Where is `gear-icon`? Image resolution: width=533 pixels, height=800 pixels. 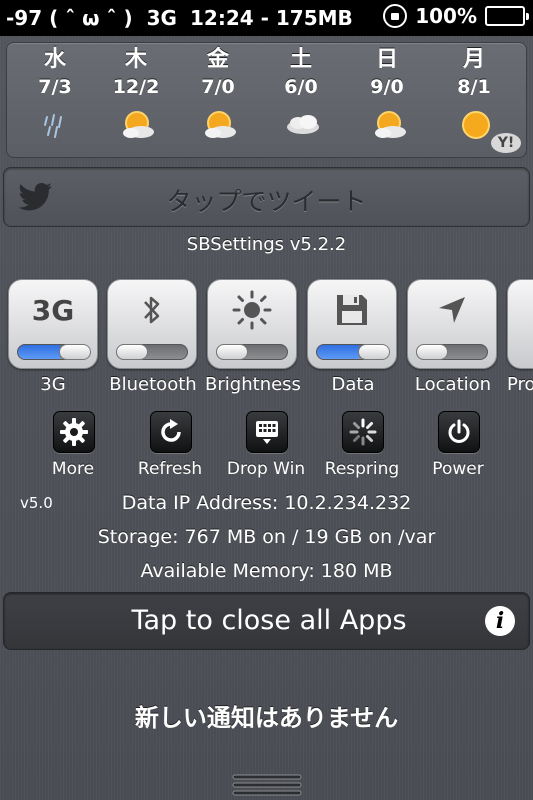
gear-icon is located at coordinates (74, 432).